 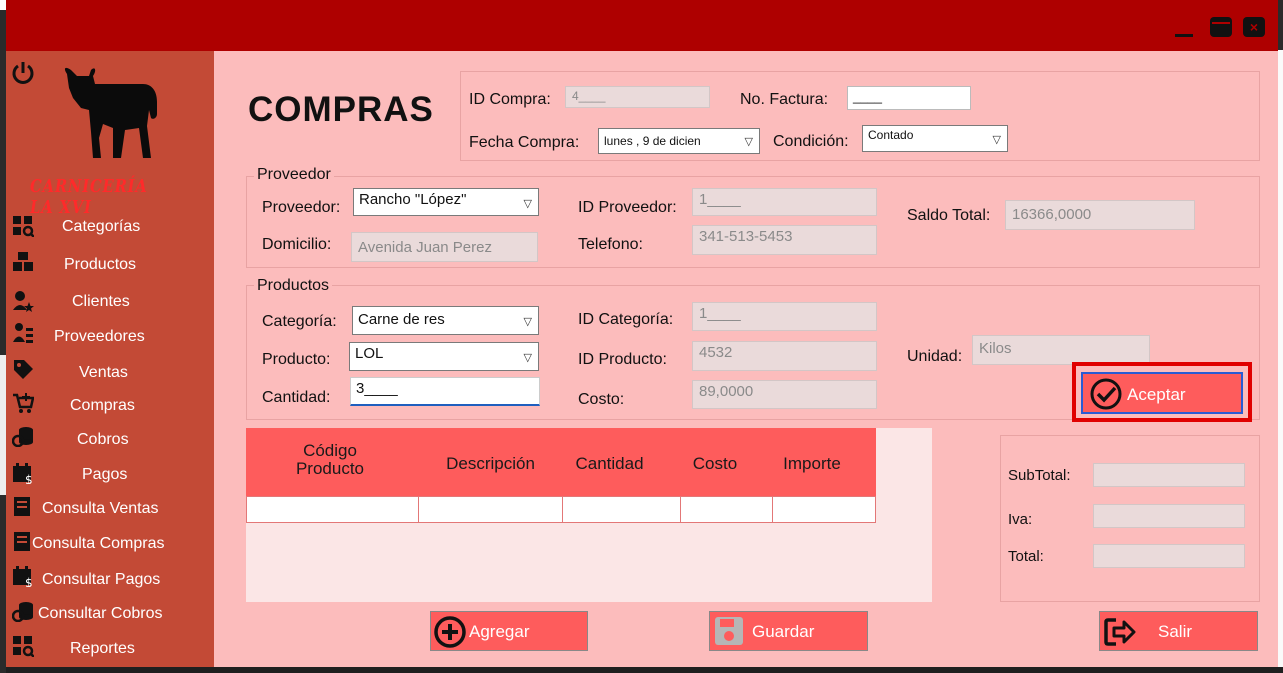 I want to click on fecha-value: lunes , 9 de dicien, so click(x=652, y=141).